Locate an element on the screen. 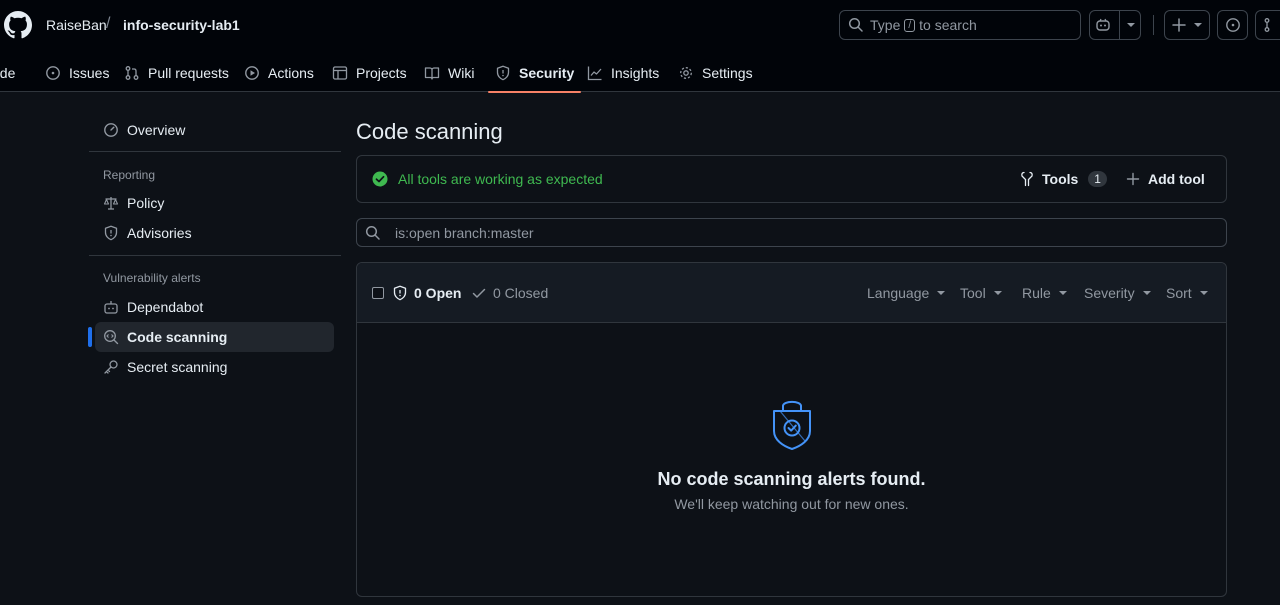 This screenshot has width=1280, height=605. sidebar-item-label: Secret scanning is located at coordinates (177, 367).